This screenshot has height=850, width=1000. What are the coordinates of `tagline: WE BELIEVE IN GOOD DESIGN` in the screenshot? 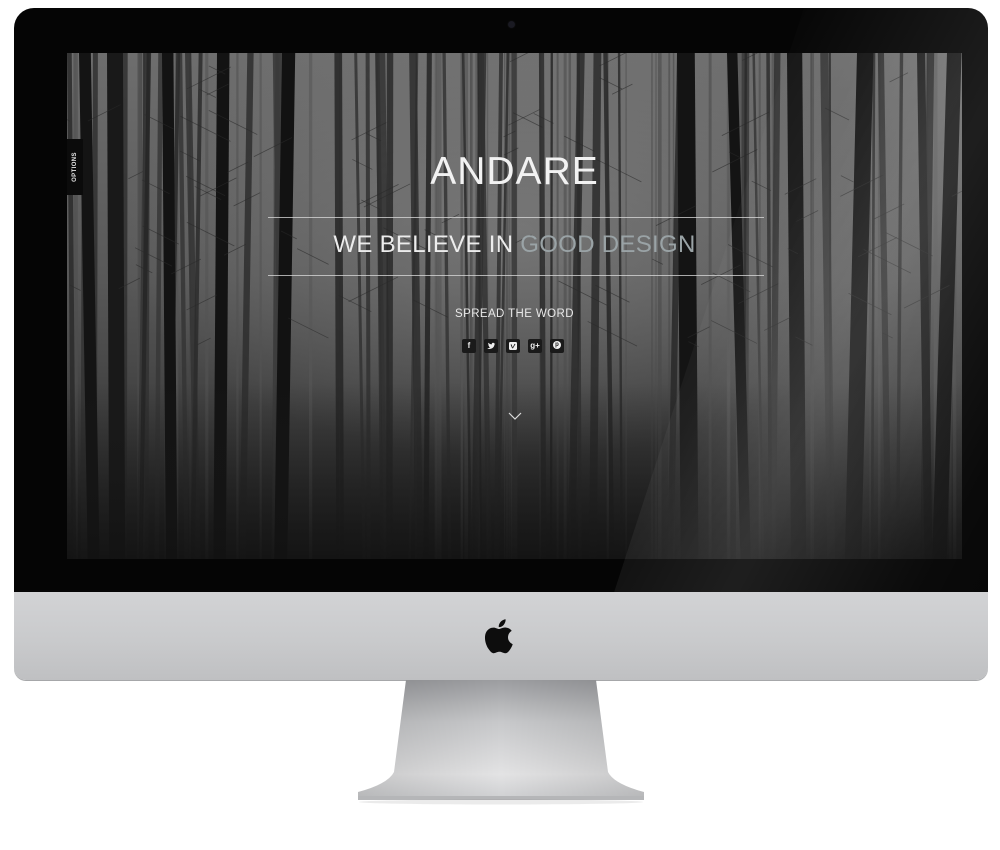 It's located at (514, 245).